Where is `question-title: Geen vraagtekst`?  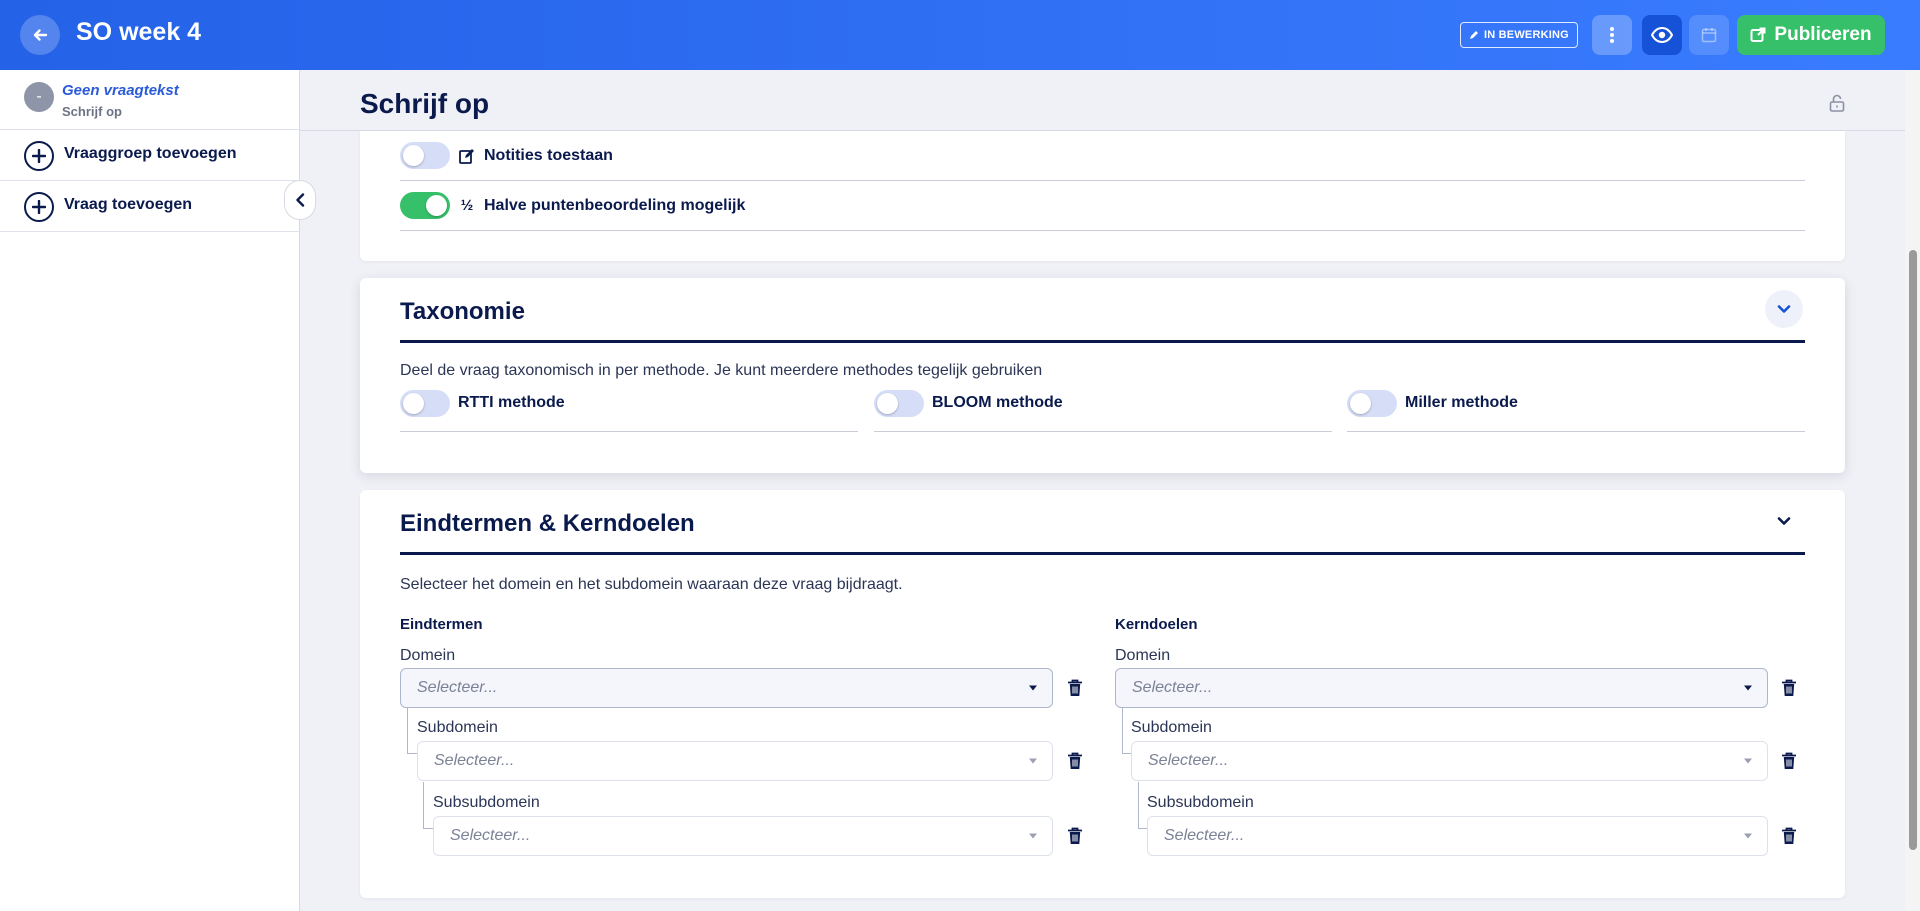
question-title: Geen vraagtekst is located at coordinates (120, 90).